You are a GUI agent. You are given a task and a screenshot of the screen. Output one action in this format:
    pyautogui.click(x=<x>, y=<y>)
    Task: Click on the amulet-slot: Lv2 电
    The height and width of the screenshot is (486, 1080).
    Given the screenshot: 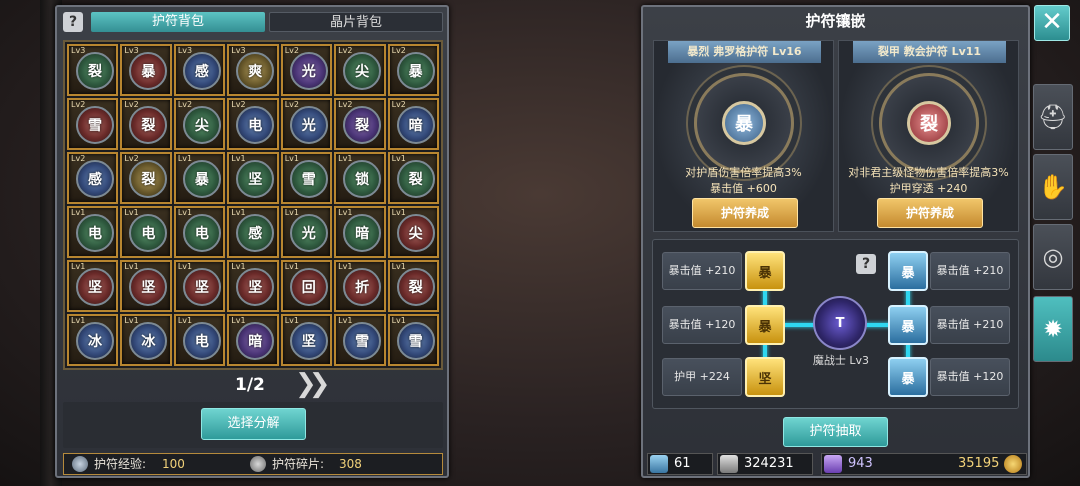 What is the action you would take?
    pyautogui.click(x=253, y=124)
    